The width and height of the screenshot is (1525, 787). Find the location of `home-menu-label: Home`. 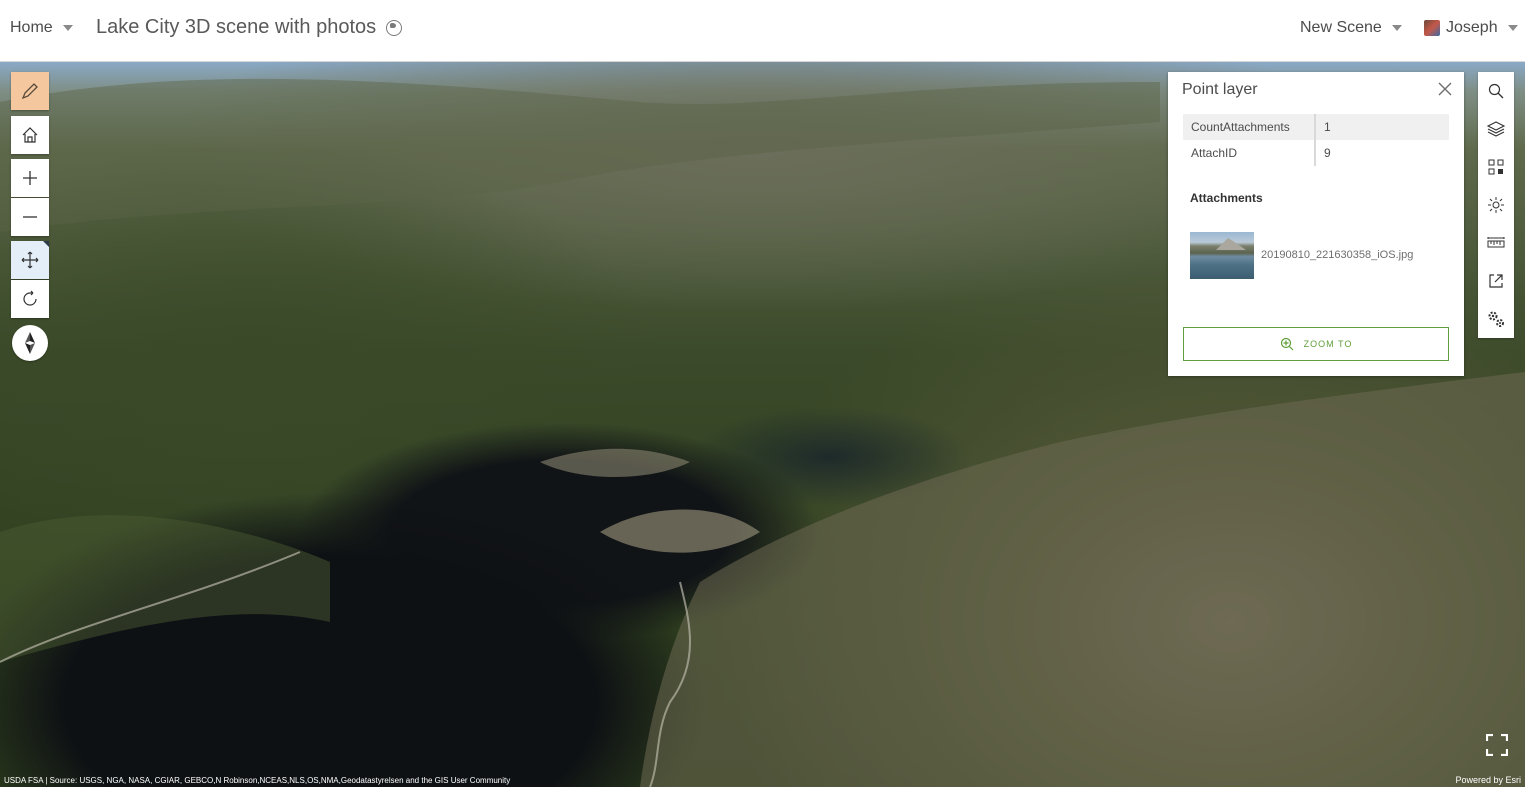

home-menu-label: Home is located at coordinates (31, 27).